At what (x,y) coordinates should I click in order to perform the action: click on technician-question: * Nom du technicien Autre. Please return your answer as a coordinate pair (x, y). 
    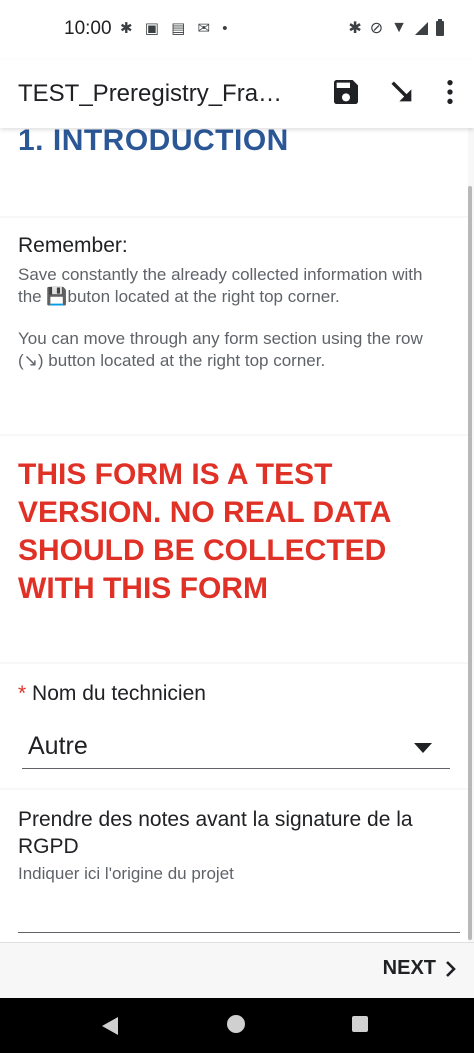
    Looking at the image, I should click on (234, 726).